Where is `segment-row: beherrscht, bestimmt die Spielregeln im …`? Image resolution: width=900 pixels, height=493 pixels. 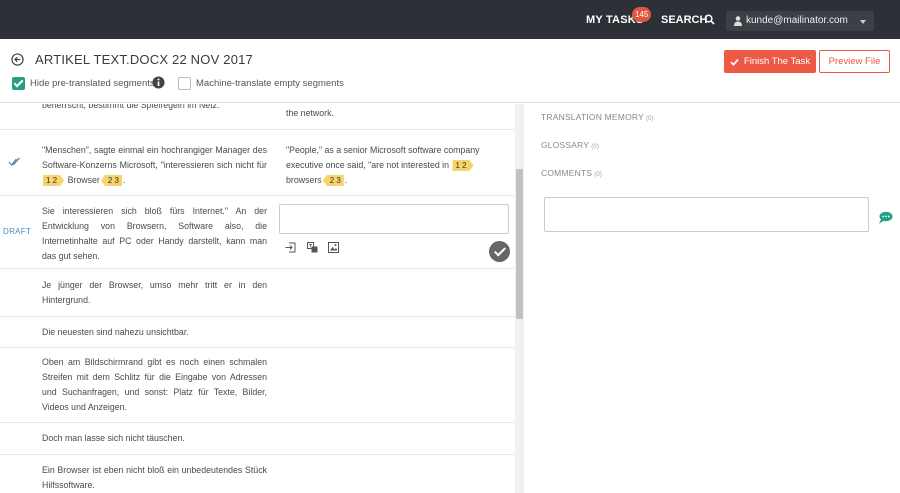 segment-row: beherrscht, bestimmt die Spielregeln im … is located at coordinates (258, 117).